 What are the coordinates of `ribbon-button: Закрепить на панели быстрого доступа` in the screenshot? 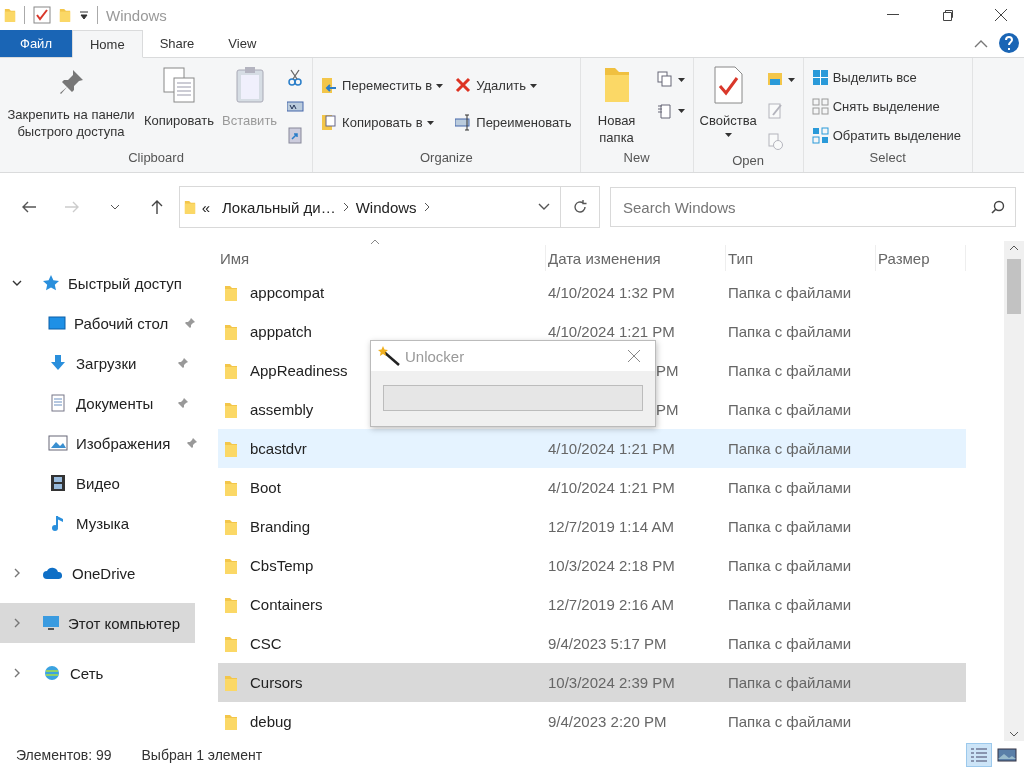 It's located at (71, 103).